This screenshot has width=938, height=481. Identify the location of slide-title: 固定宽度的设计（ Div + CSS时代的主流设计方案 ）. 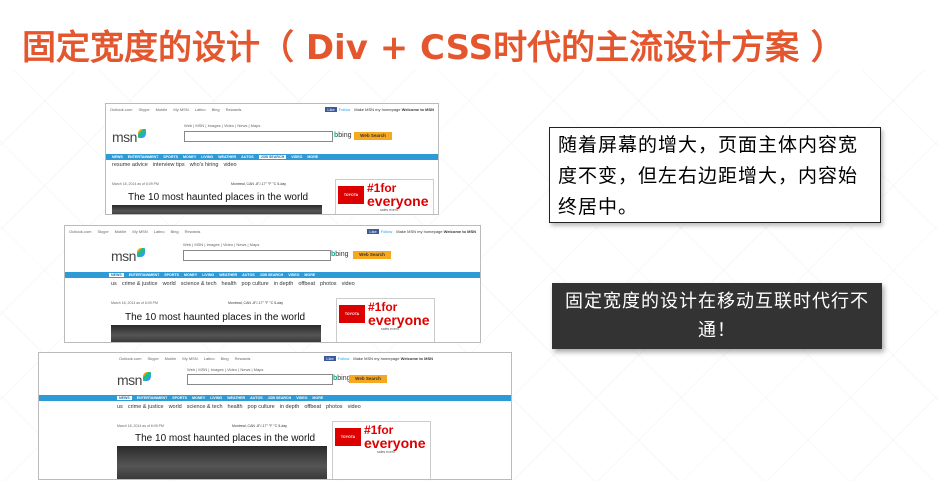
(433, 48).